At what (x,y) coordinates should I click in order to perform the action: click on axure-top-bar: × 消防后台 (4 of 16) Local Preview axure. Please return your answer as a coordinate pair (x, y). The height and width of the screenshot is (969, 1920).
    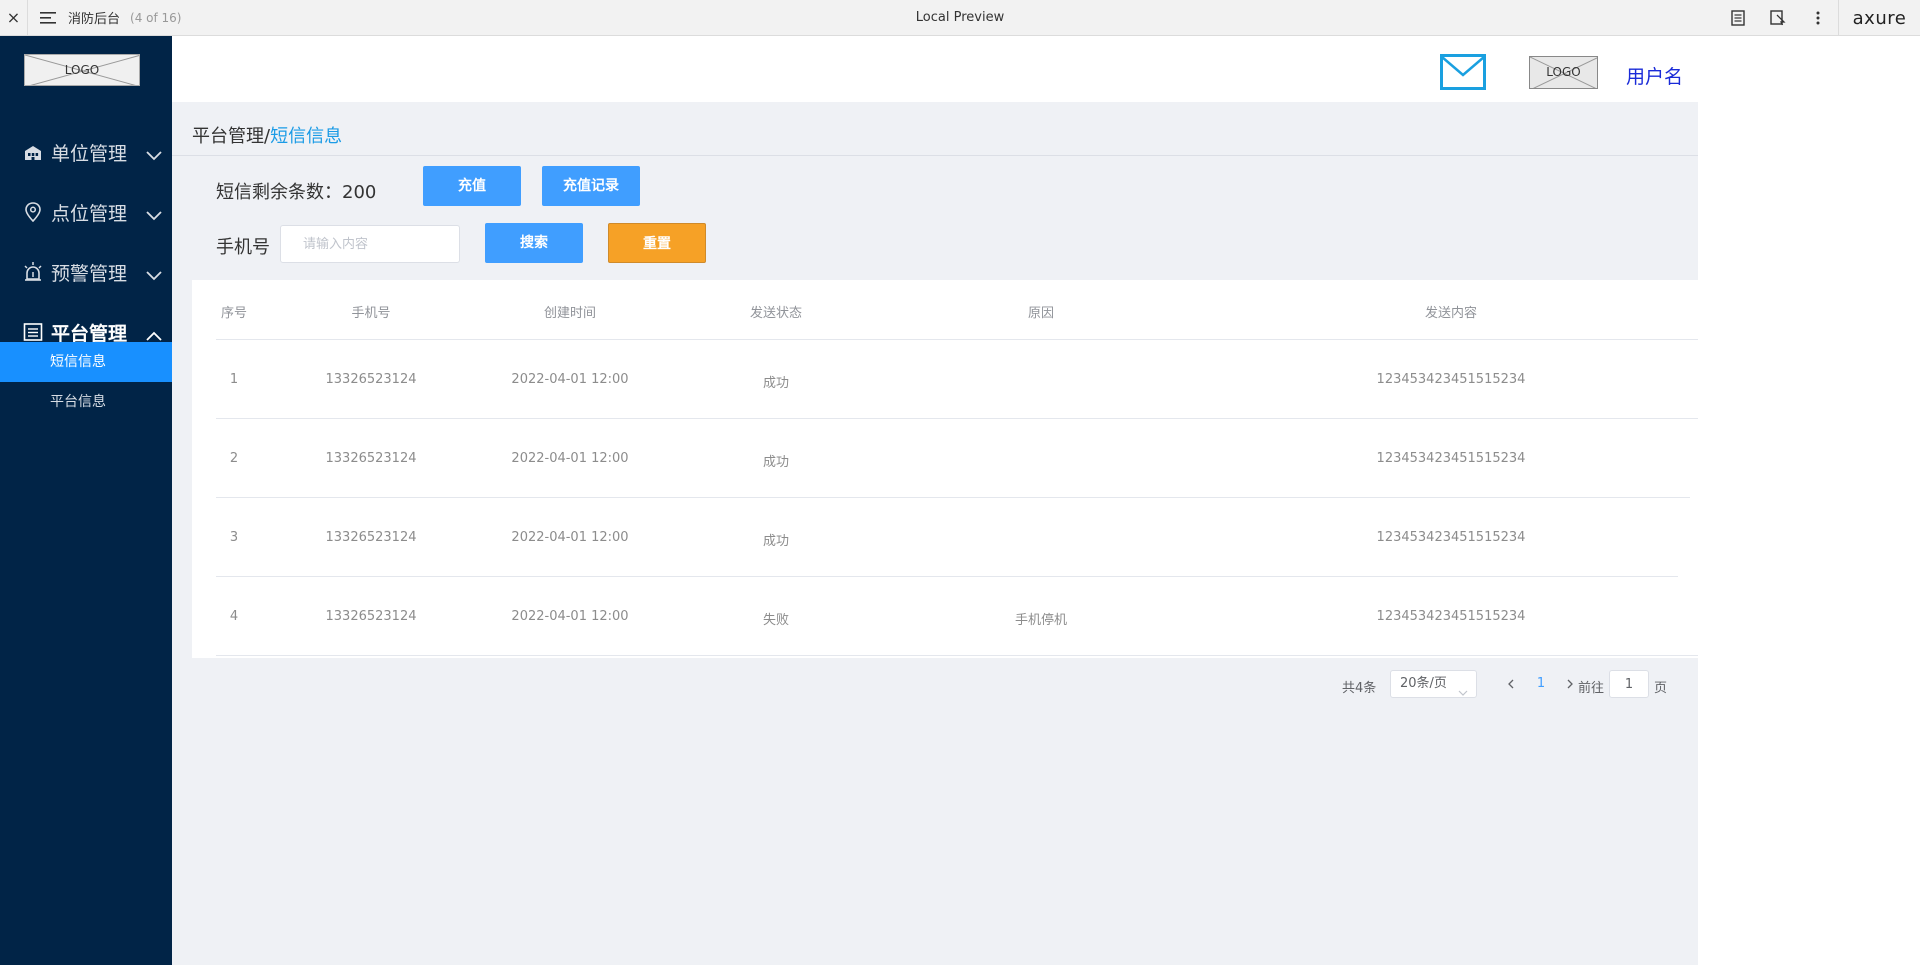
    Looking at the image, I should click on (960, 18).